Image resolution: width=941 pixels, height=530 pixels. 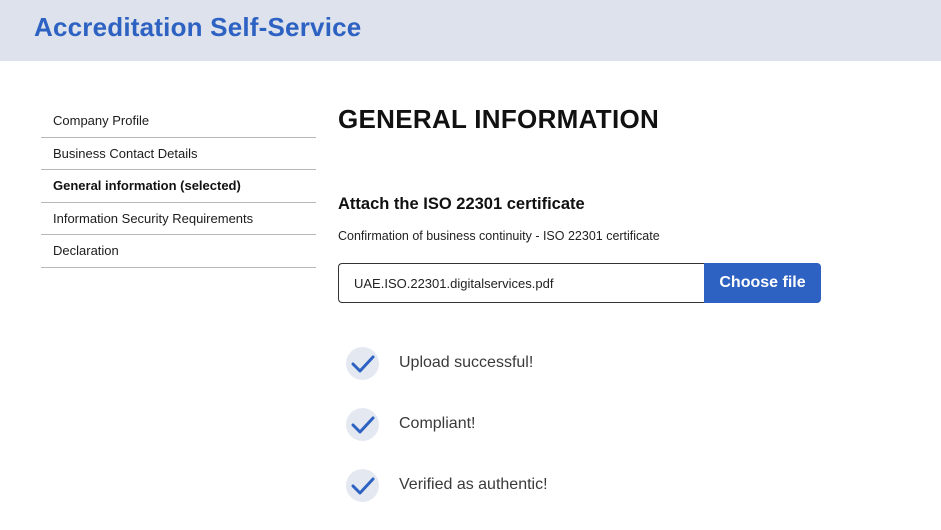 What do you see at coordinates (198, 27) in the screenshot?
I see `app-title: Accreditation Self-Service` at bounding box center [198, 27].